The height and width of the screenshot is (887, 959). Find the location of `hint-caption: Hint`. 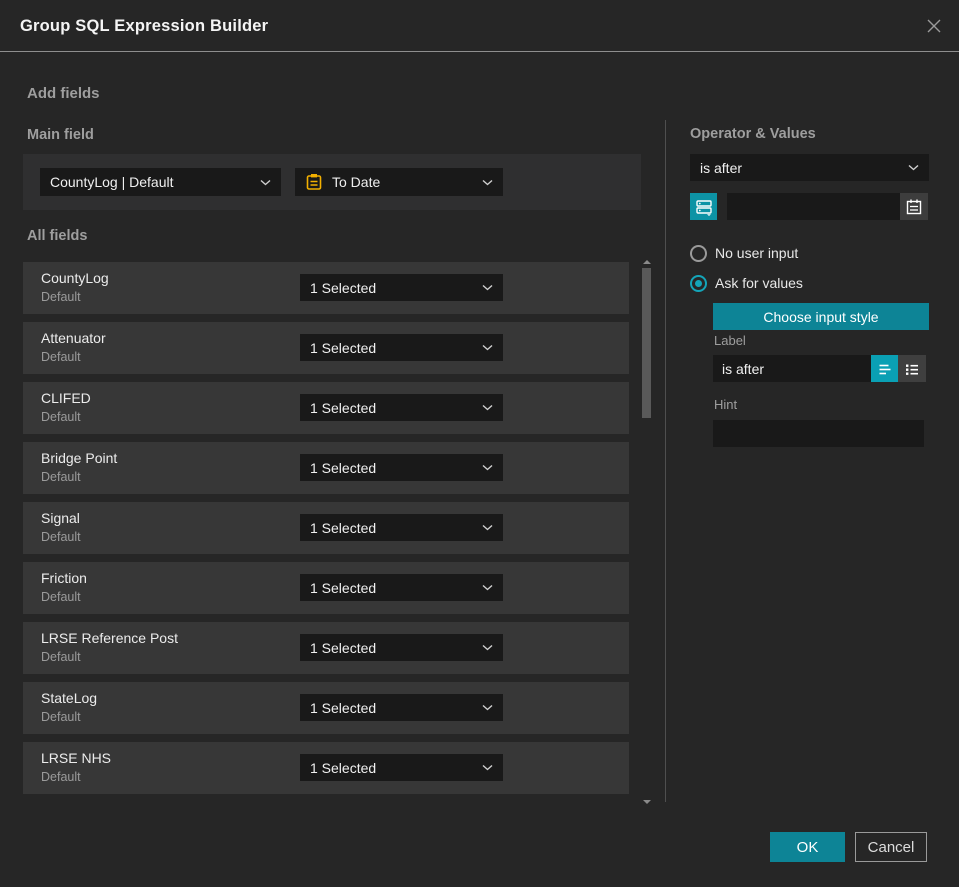

hint-caption: Hint is located at coordinates (726, 404).